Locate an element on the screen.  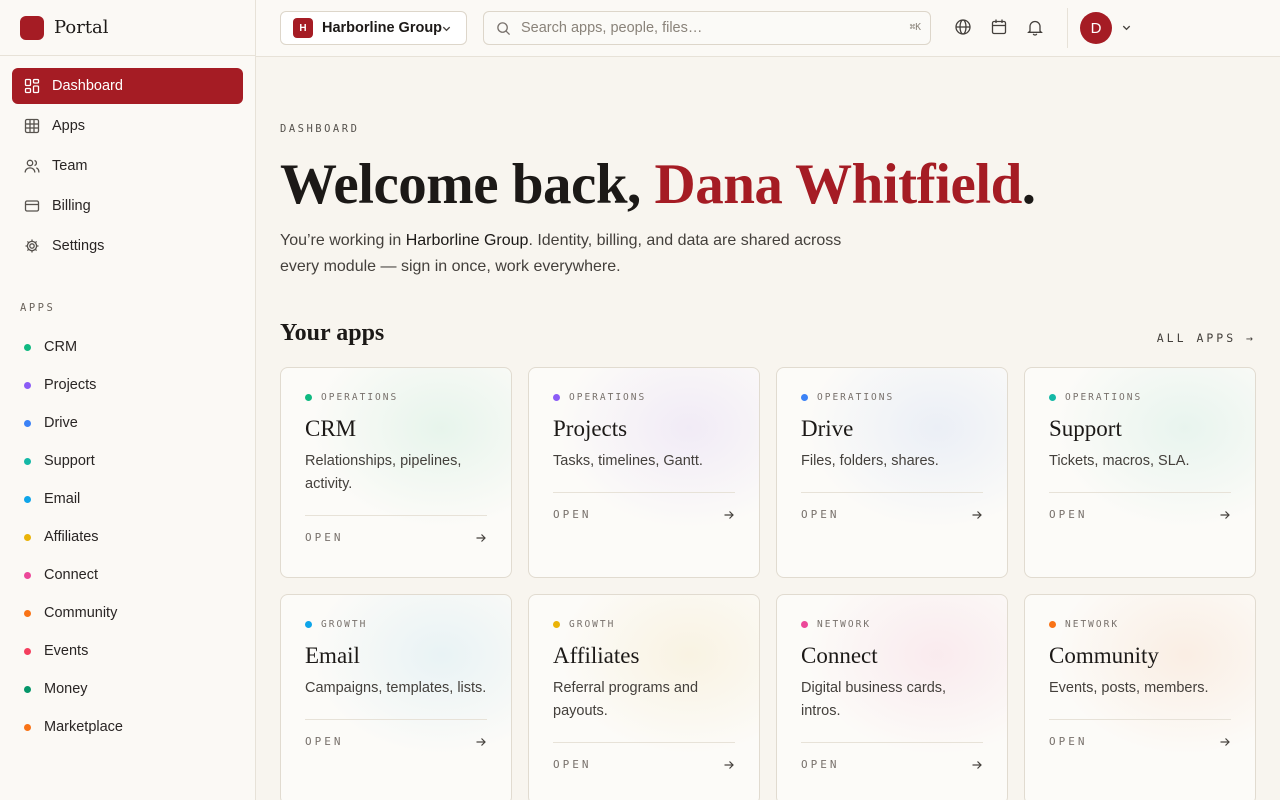
sidebar-app-drive: Drive is located at coordinates (127, 423).